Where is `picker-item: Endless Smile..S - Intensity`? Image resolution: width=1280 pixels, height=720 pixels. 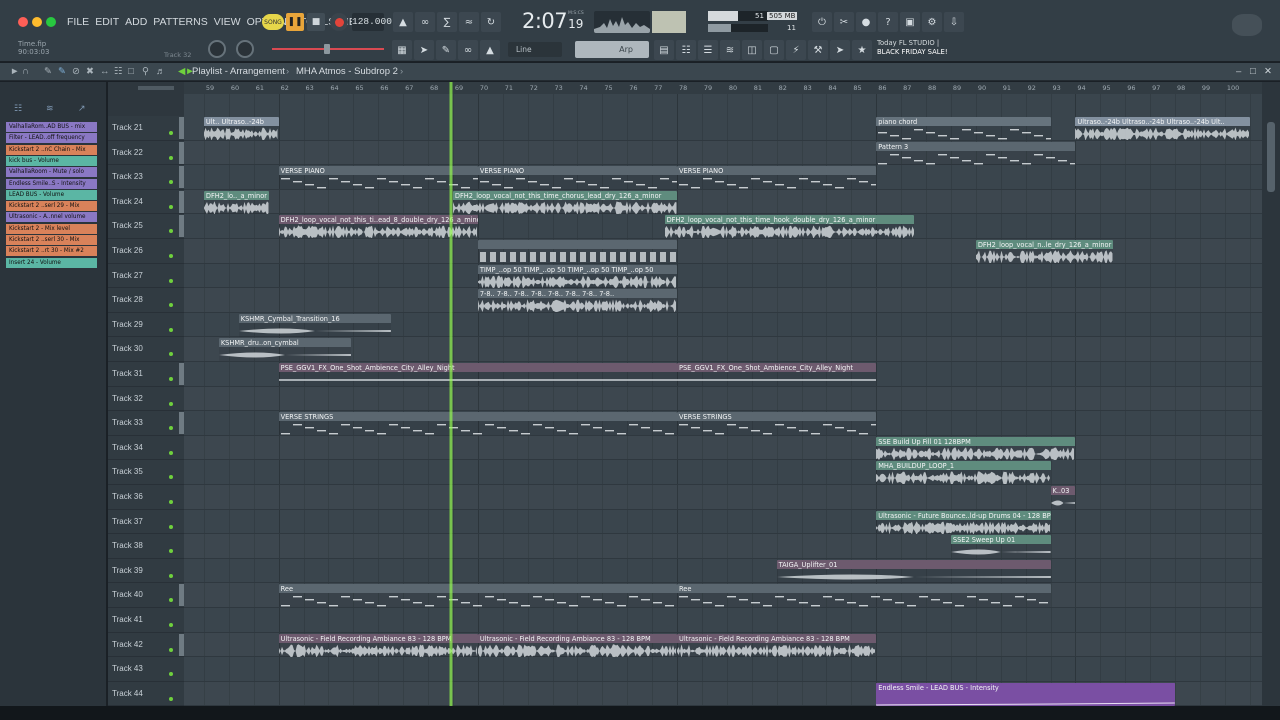 picker-item: Endless Smile..S - Intensity is located at coordinates (51, 183).